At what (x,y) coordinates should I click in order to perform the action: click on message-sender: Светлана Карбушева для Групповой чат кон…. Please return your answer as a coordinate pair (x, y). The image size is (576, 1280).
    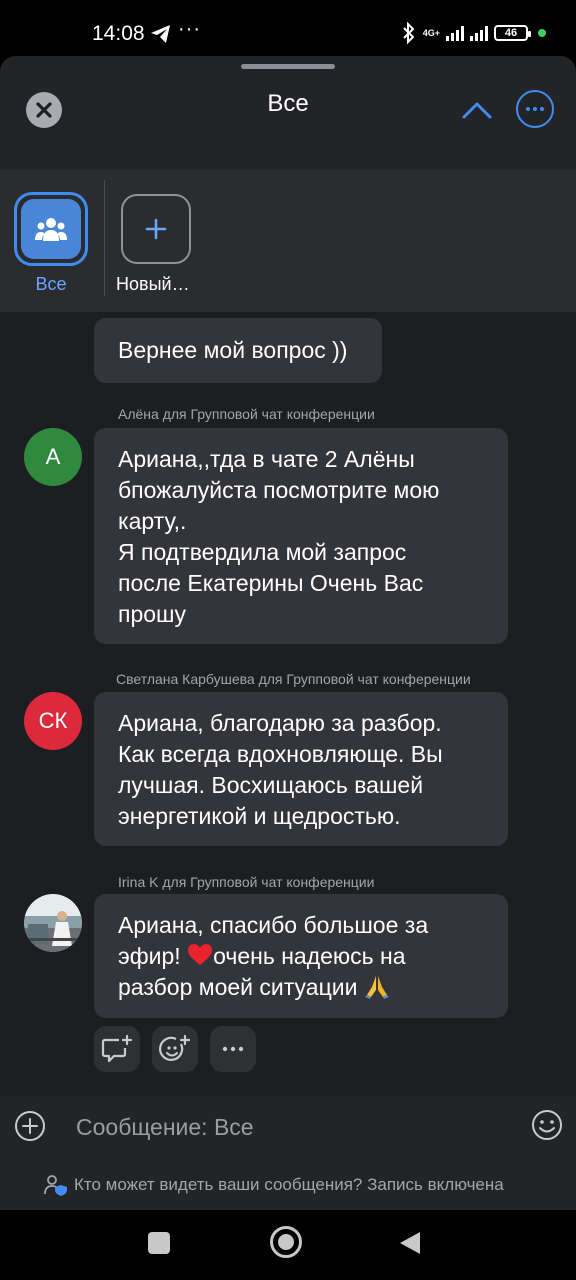
    Looking at the image, I should click on (293, 679).